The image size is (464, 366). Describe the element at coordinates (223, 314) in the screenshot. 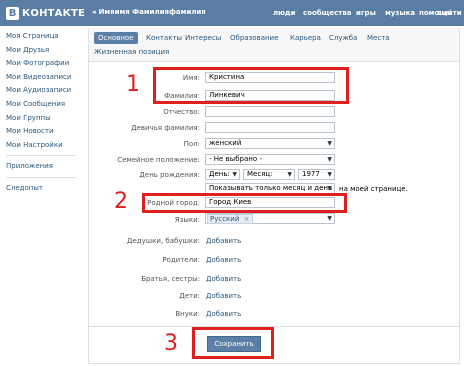

I see `add-grandchildren-link: Добавить` at that location.